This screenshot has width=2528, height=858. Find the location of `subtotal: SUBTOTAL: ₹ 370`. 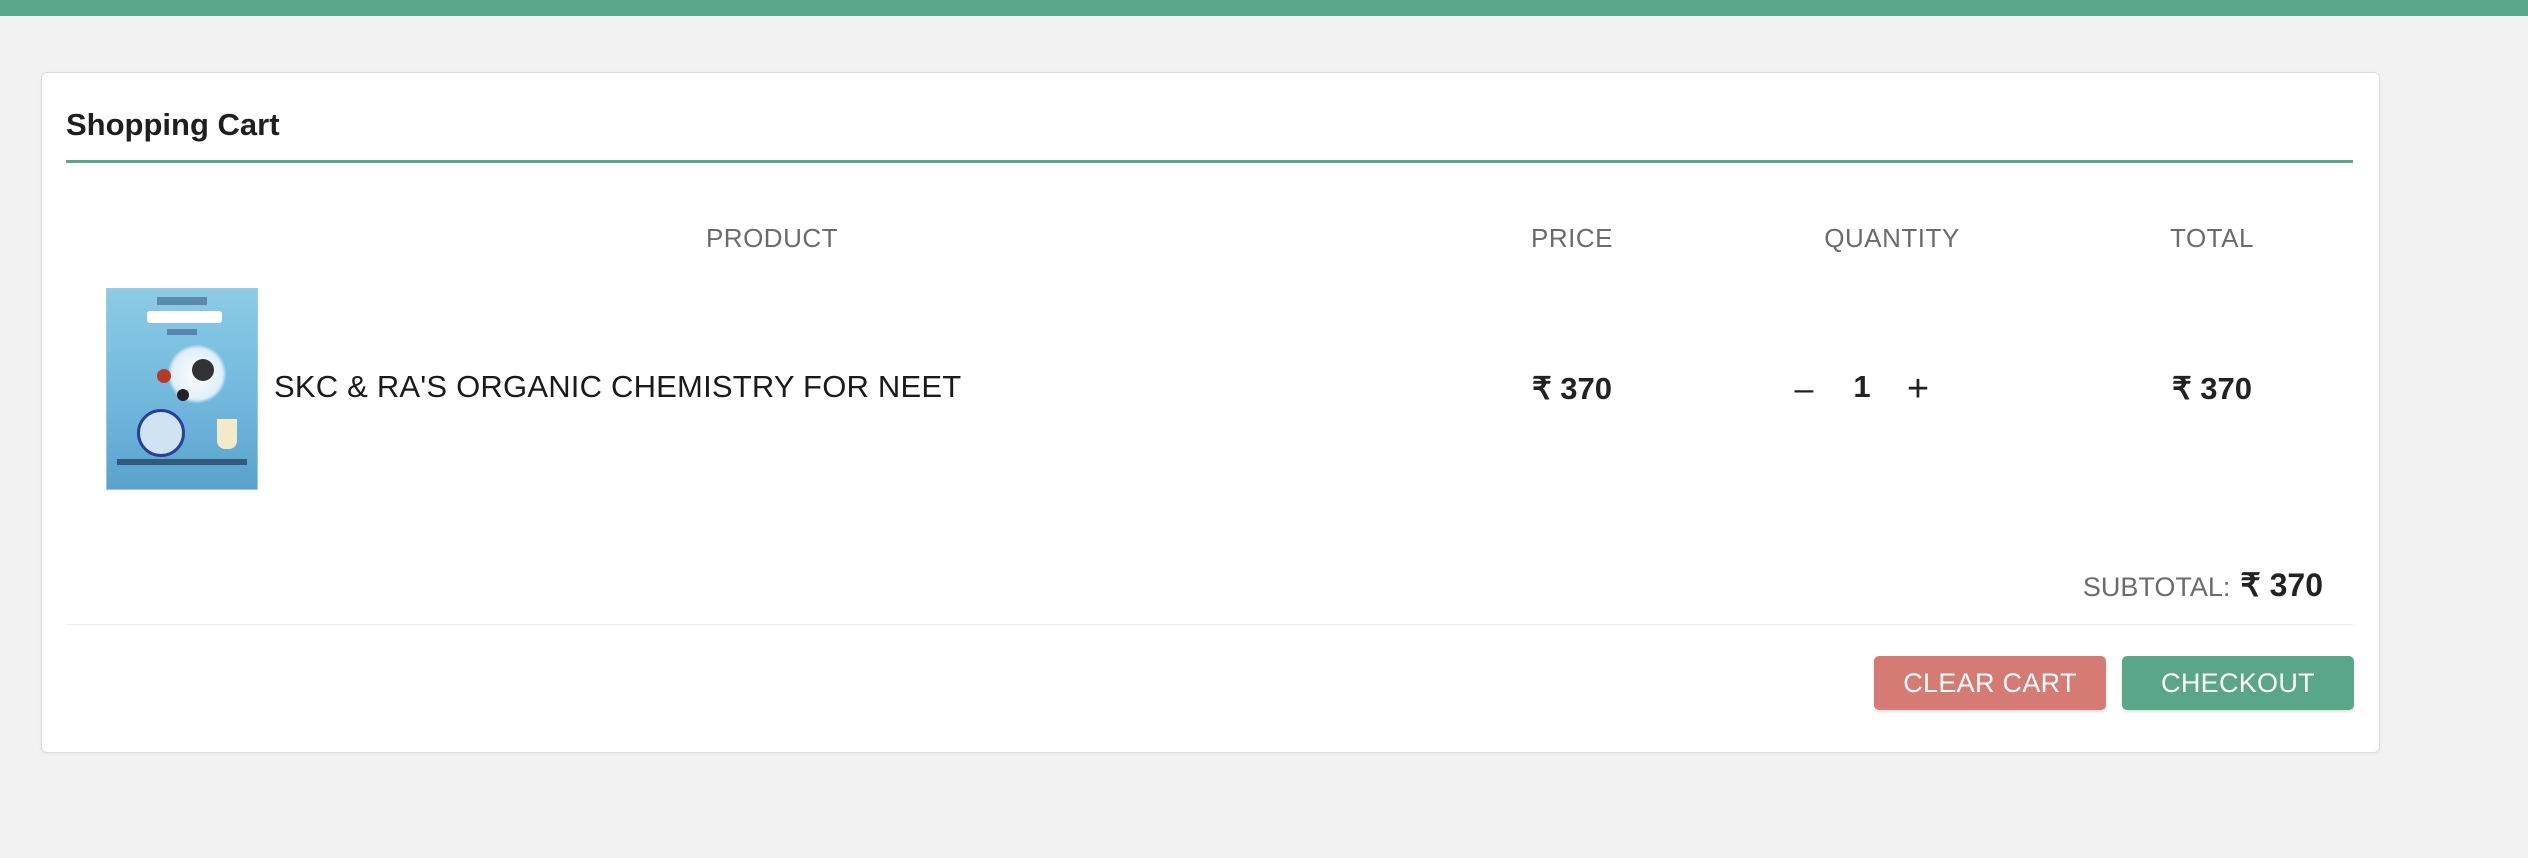

subtotal: SUBTOTAL: ₹ 370 is located at coordinates (2203, 585).